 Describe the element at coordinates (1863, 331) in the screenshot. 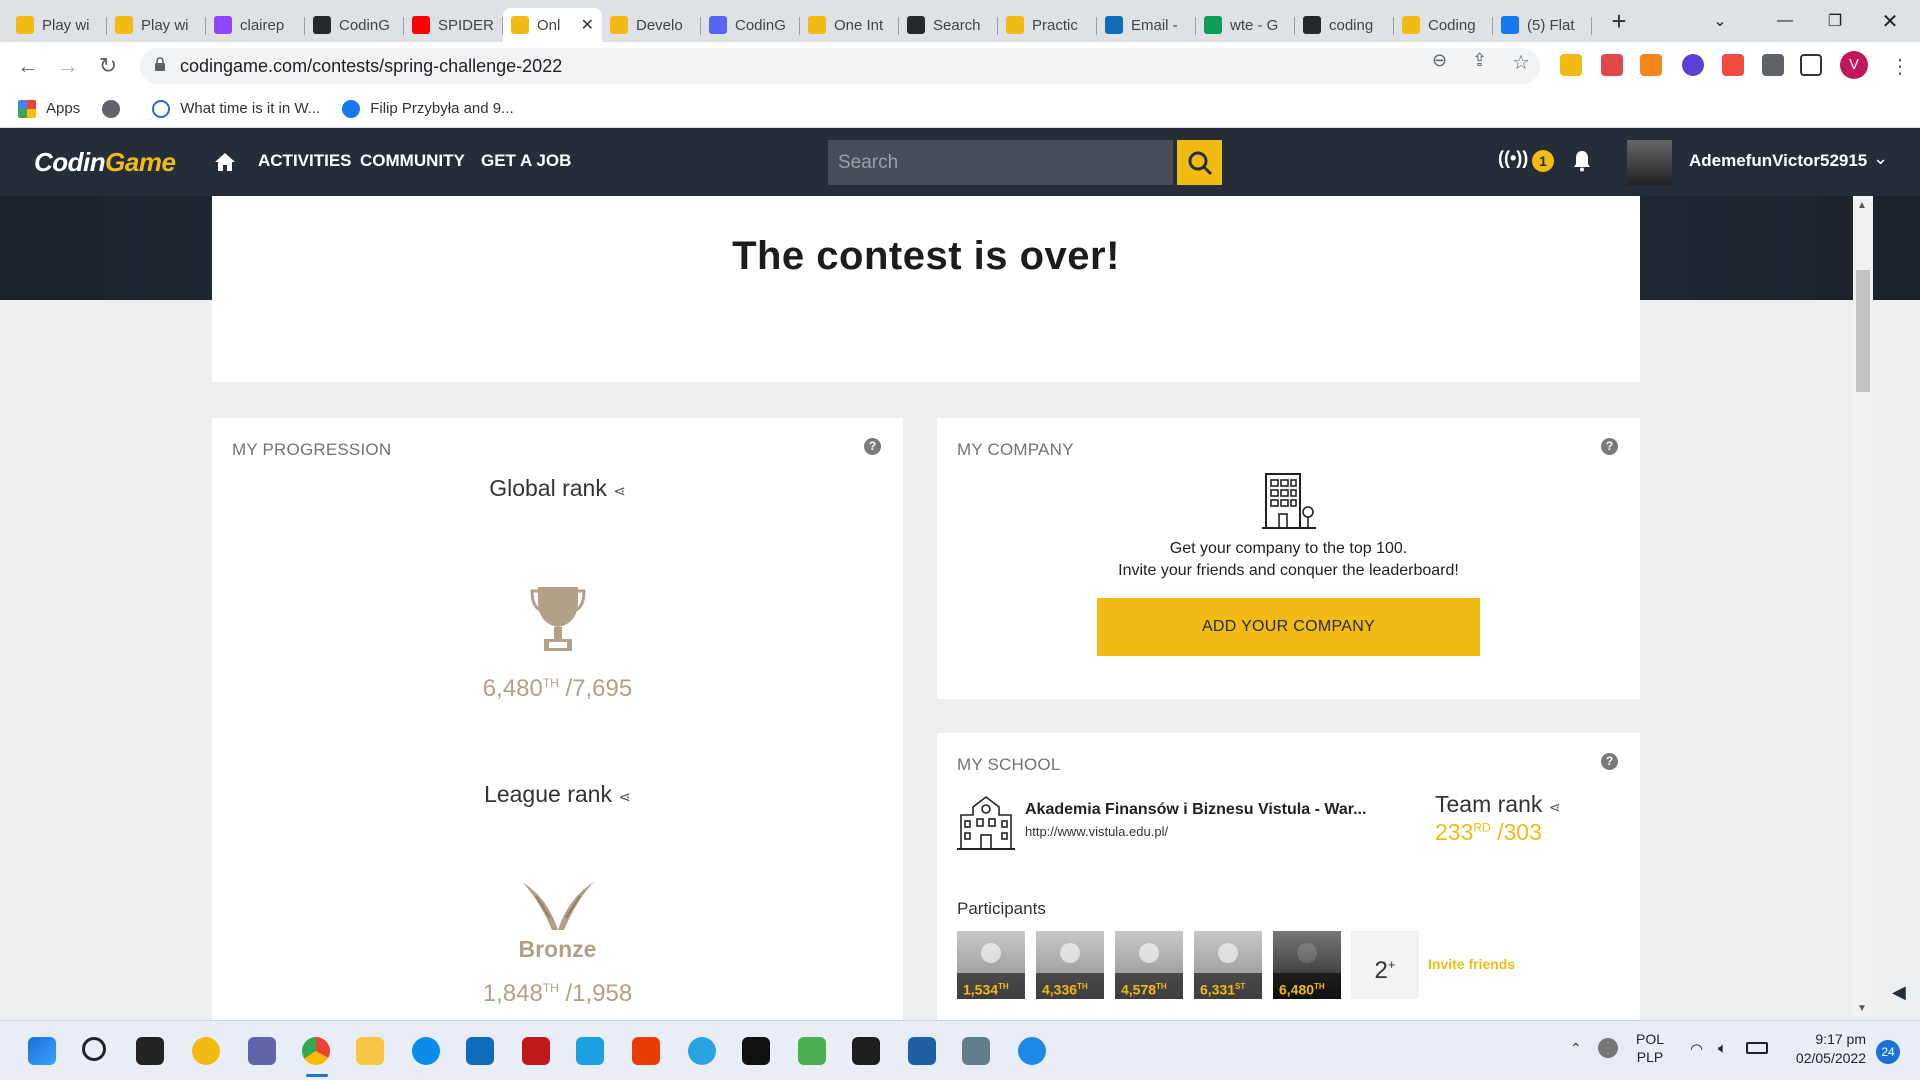

I see `scrollbar-thumb` at that location.